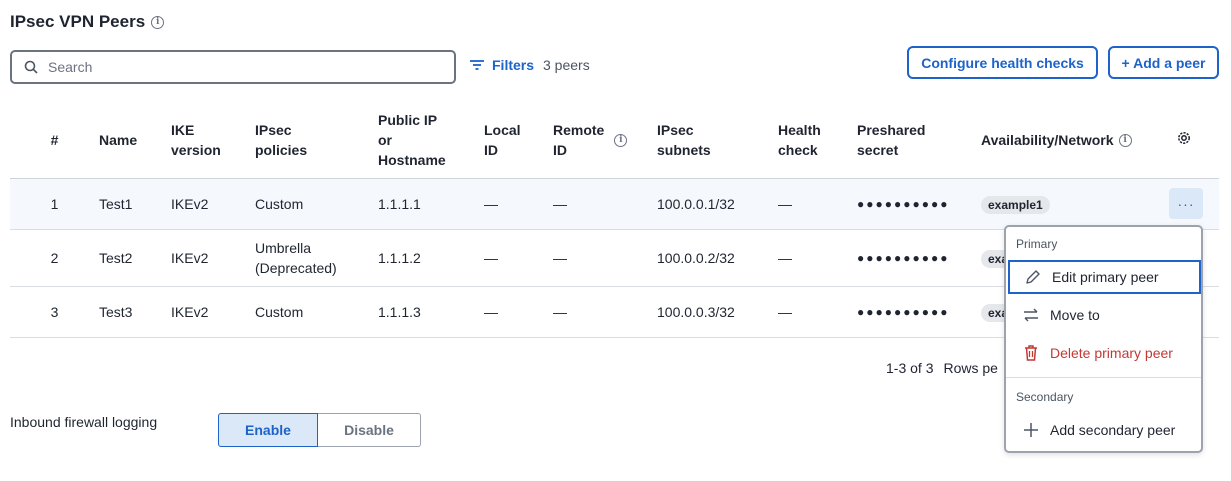  Describe the element at coordinates (431, 258) in the screenshot. I see `cell-public-ip: 1.1.1.2` at that location.